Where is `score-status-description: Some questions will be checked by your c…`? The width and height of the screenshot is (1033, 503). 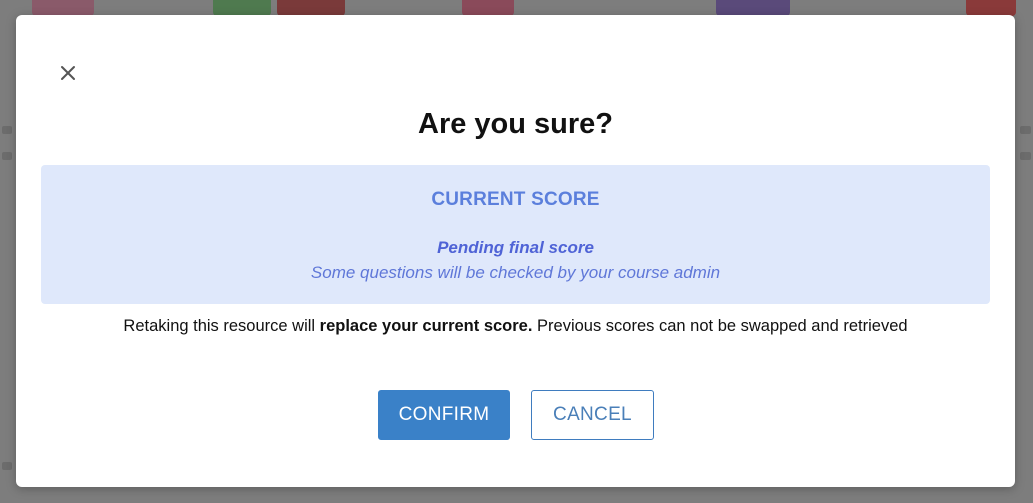
score-status-description: Some questions will be checked by your c… is located at coordinates (515, 272).